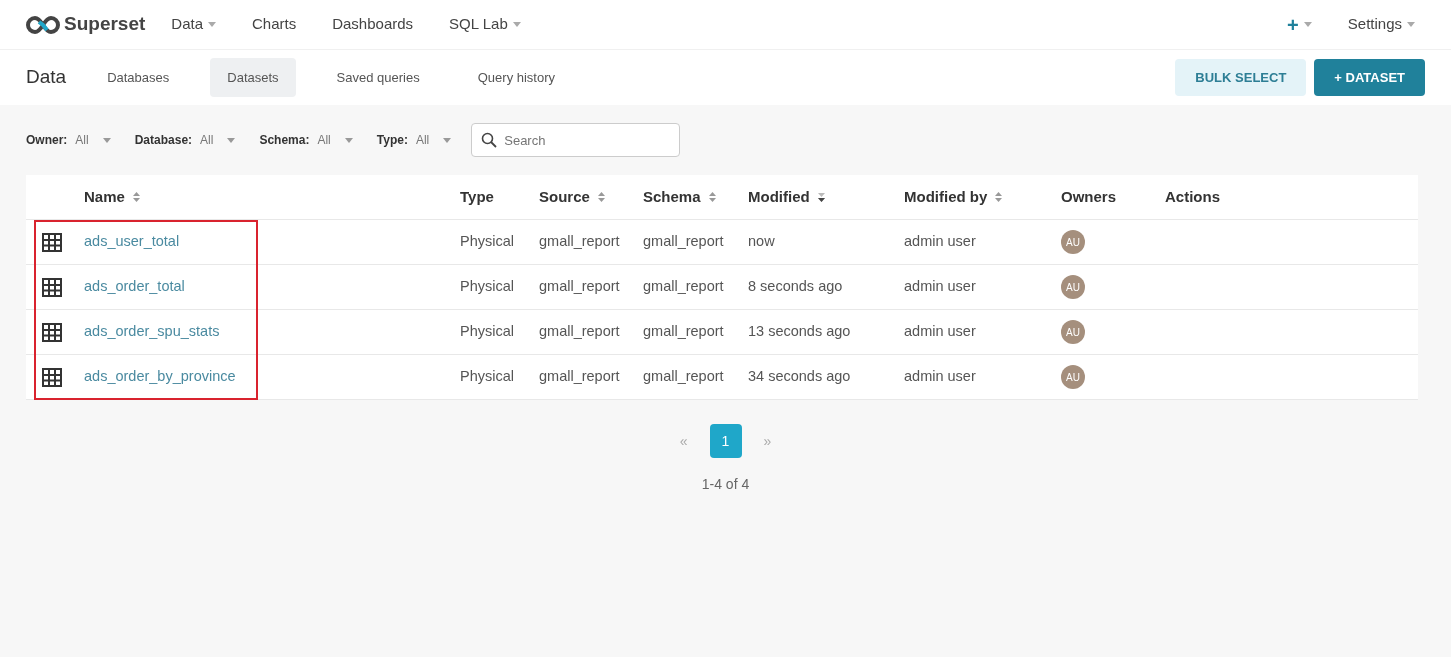 The image size is (1451, 657). Describe the element at coordinates (253, 77) in the screenshot. I see `subheader-tab: Datasets` at that location.